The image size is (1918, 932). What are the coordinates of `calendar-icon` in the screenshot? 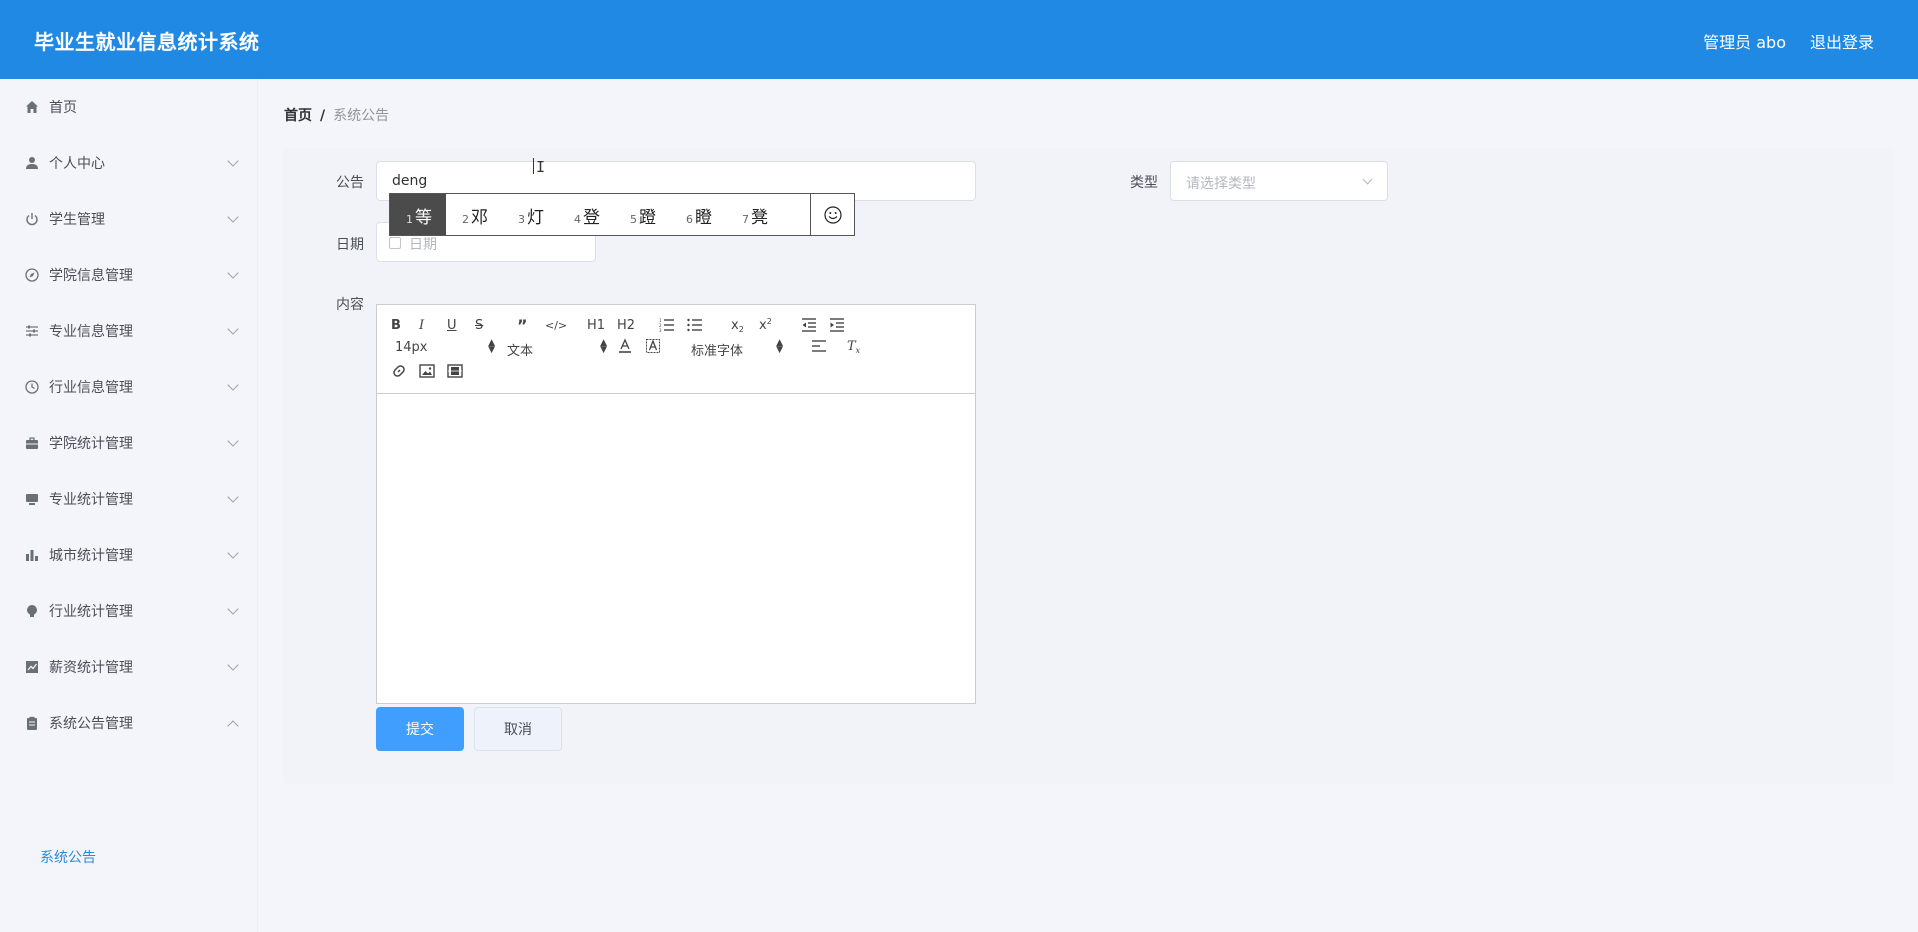 It's located at (395, 243).